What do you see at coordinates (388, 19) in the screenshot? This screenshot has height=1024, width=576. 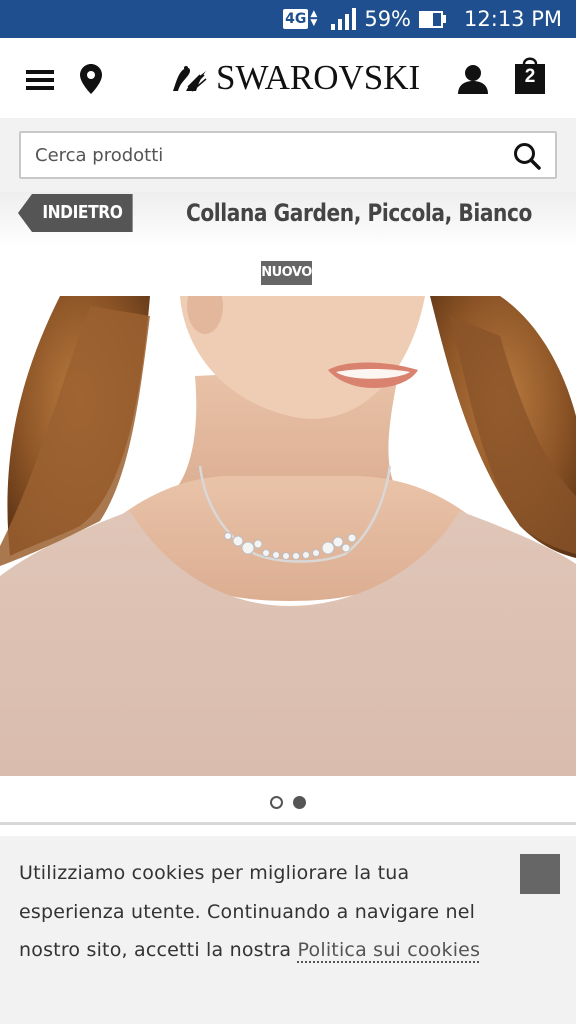 I see `battery-percent: 59%` at bounding box center [388, 19].